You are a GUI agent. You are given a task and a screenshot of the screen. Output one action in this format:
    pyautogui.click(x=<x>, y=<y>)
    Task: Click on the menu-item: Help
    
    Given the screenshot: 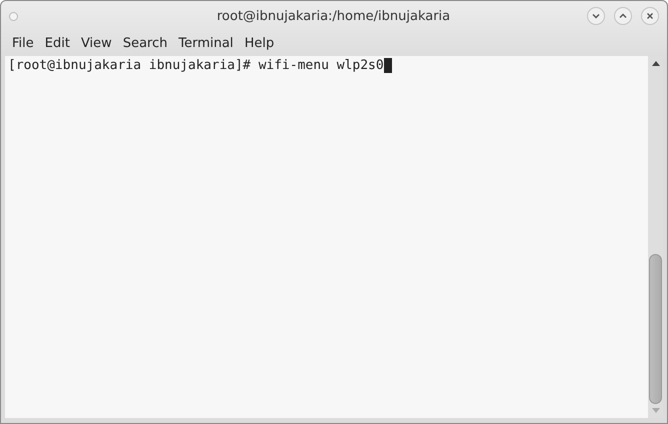 What is the action you would take?
    pyautogui.click(x=259, y=43)
    